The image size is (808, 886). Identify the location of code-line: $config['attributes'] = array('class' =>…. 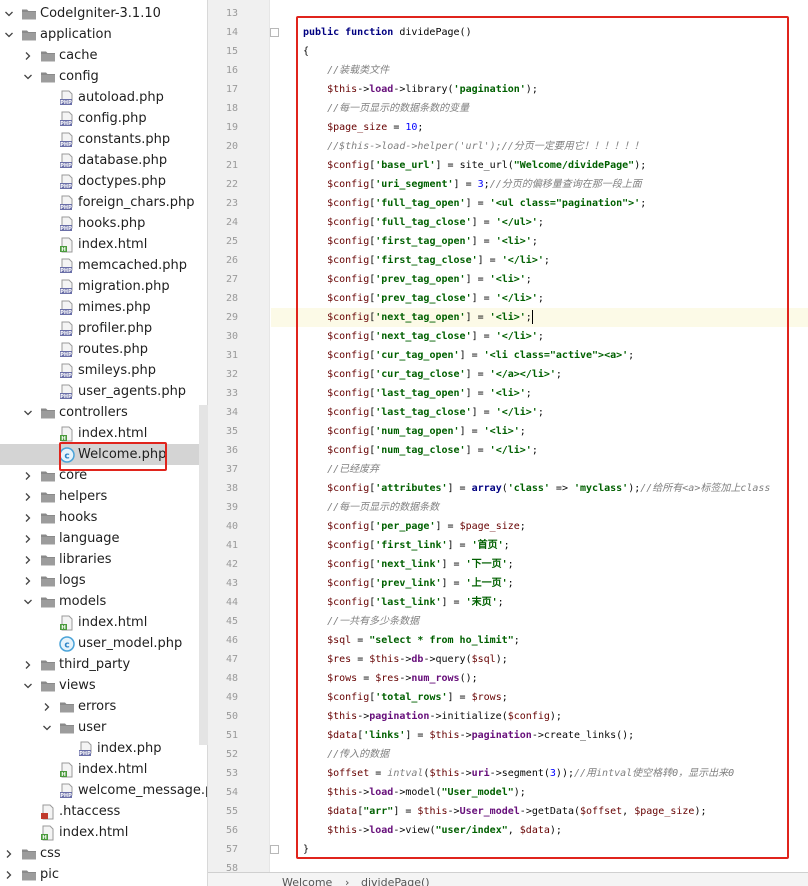
(539, 488).